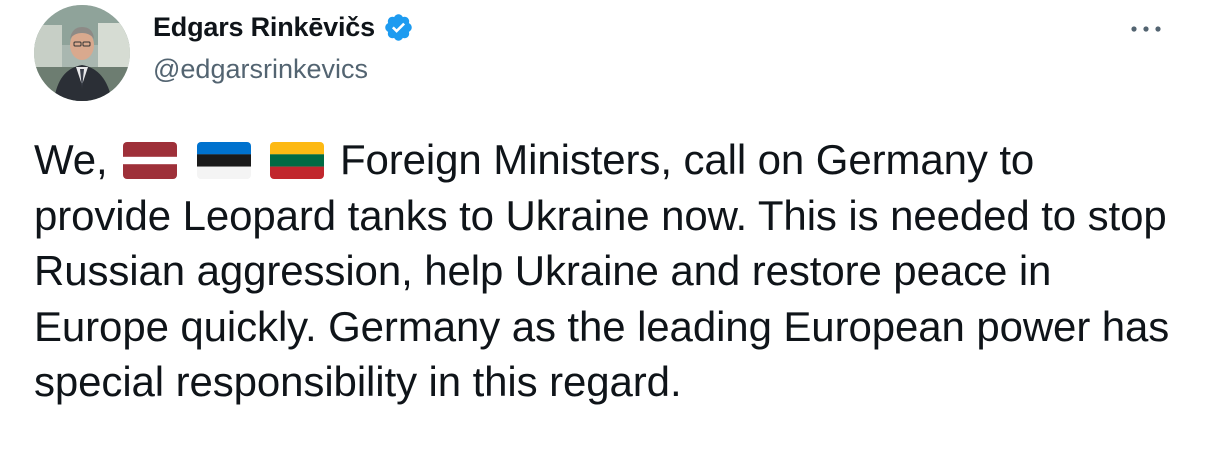  Describe the element at coordinates (264, 27) in the screenshot. I see `author-display-name: Edgars Rinkēvičs` at that location.